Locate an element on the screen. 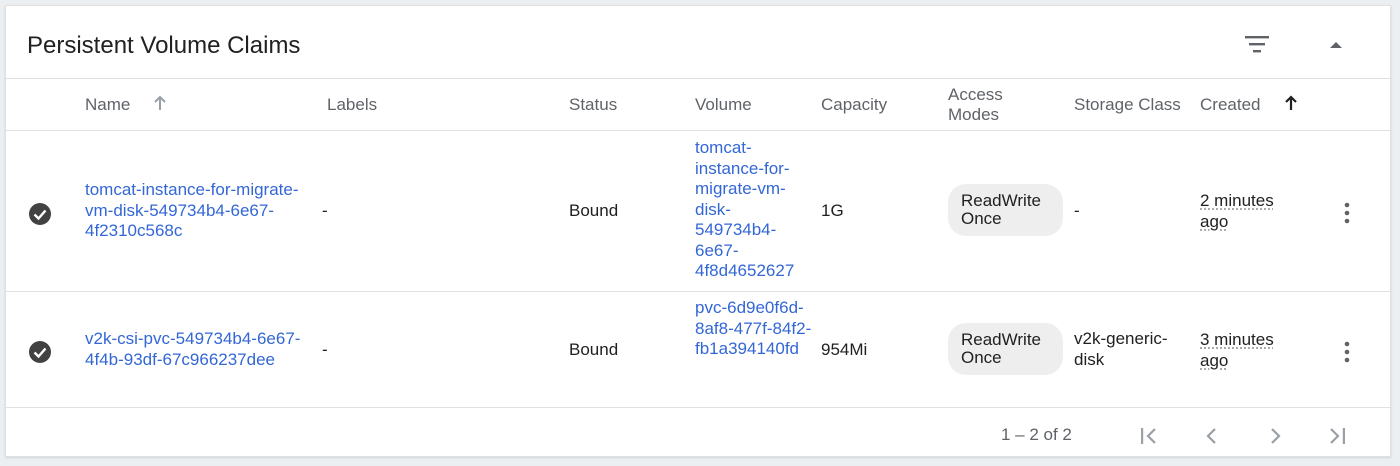  arrow-drop-up-icon is located at coordinates (1336, 46).